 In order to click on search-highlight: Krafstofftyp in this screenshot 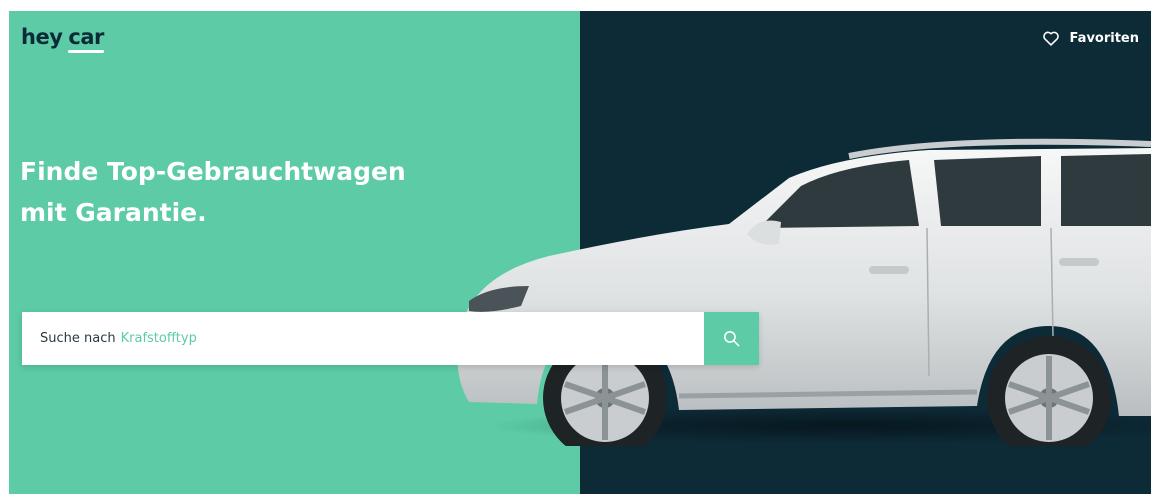, I will do `click(158, 338)`.